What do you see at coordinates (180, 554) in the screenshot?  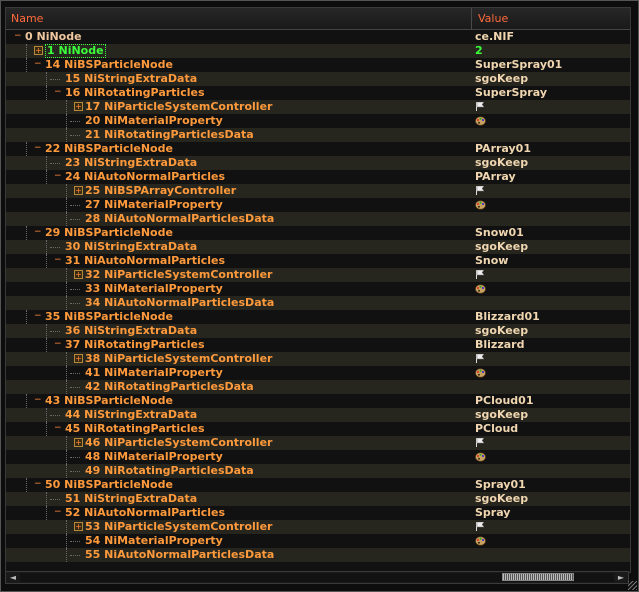 I see `tree-row-label: 55 NiAutoNormalParticlesData` at bounding box center [180, 554].